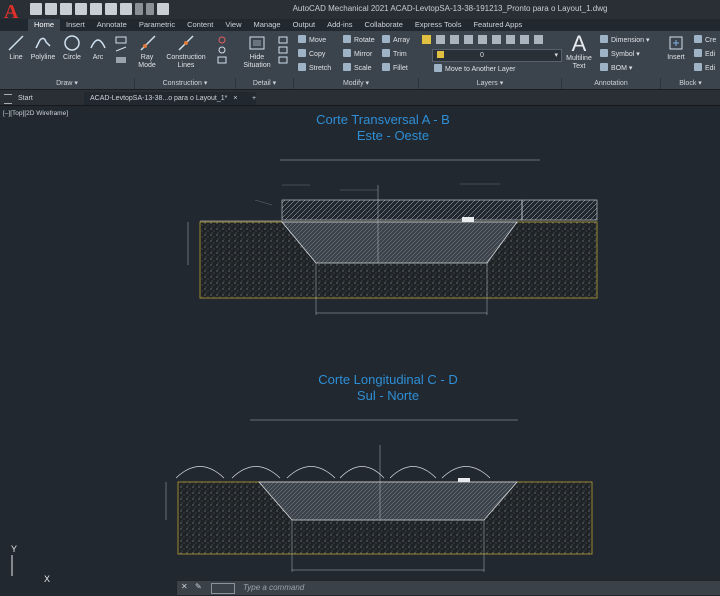 The height and width of the screenshot is (596, 720). What do you see at coordinates (468, 39) in the screenshot?
I see `layer-match-icon` at bounding box center [468, 39].